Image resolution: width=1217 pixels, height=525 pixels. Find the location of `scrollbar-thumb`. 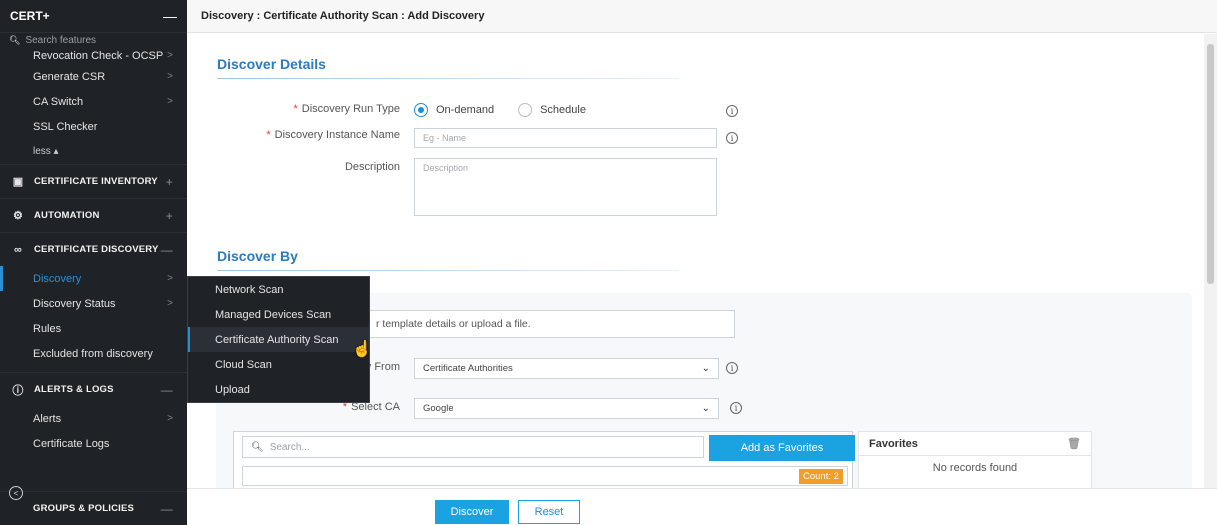

scrollbar-thumb is located at coordinates (1210, 164).